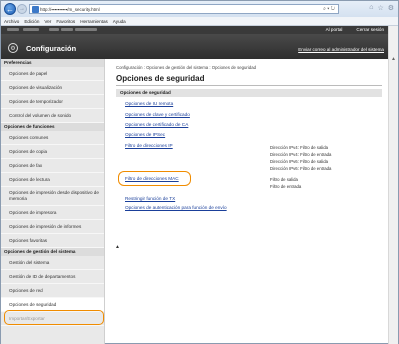 The image size is (399, 344). I want to click on sidebar-item-fax: Opciones de fax, so click(52, 166).